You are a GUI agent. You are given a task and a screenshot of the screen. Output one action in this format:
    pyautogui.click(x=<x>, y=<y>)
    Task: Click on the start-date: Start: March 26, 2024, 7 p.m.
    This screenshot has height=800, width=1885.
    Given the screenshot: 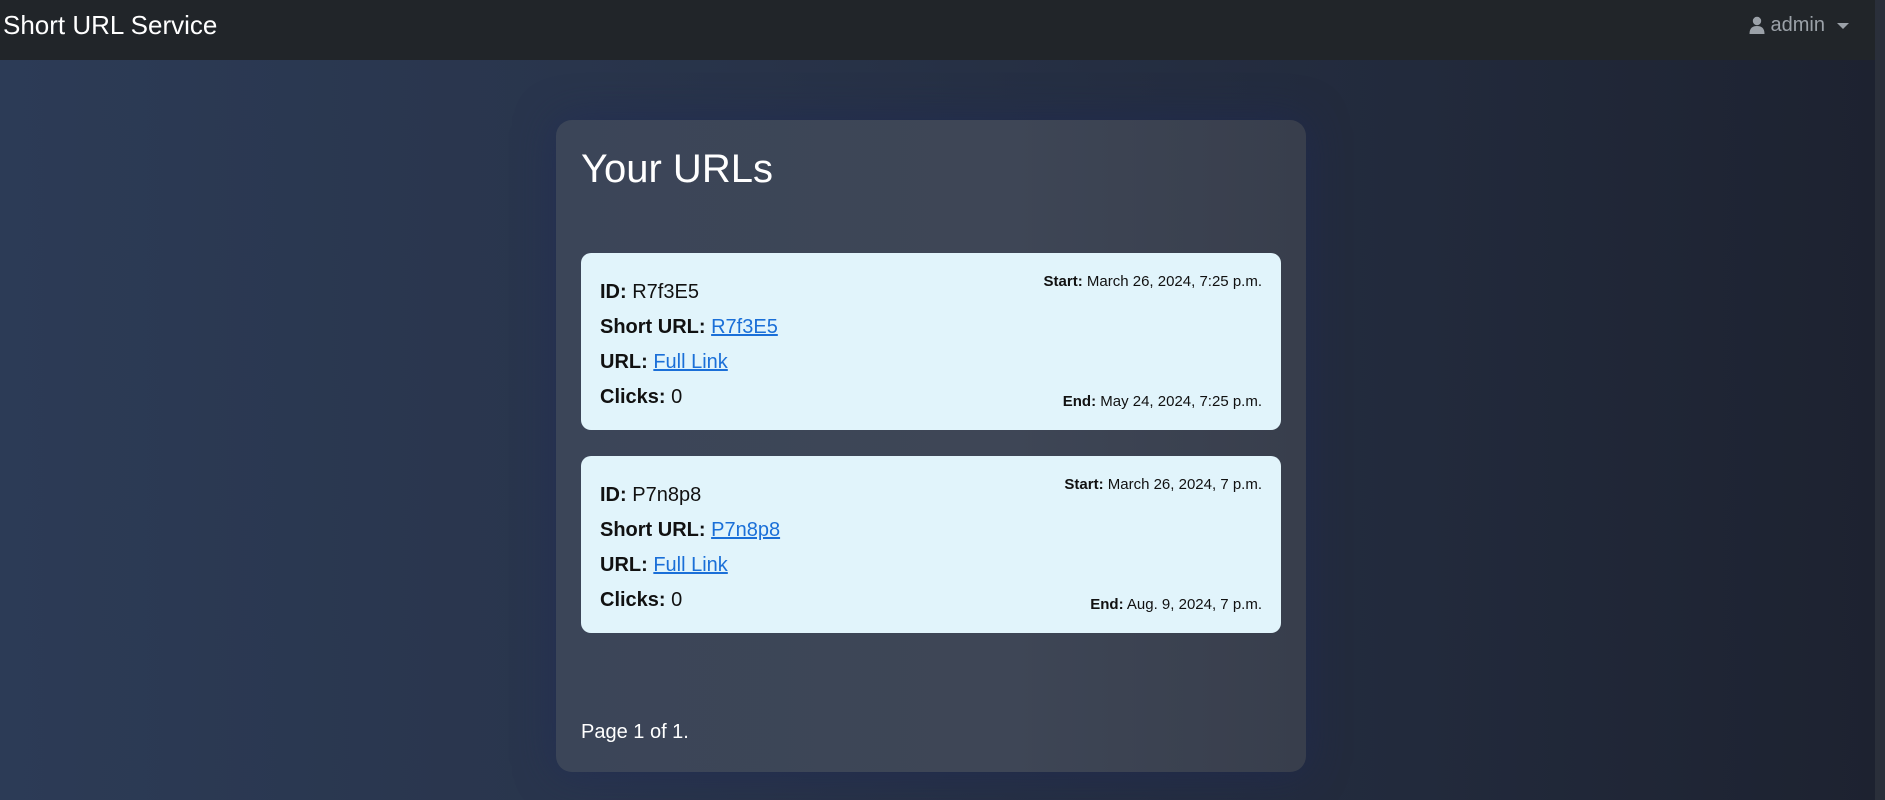 What is the action you would take?
    pyautogui.click(x=1163, y=484)
    